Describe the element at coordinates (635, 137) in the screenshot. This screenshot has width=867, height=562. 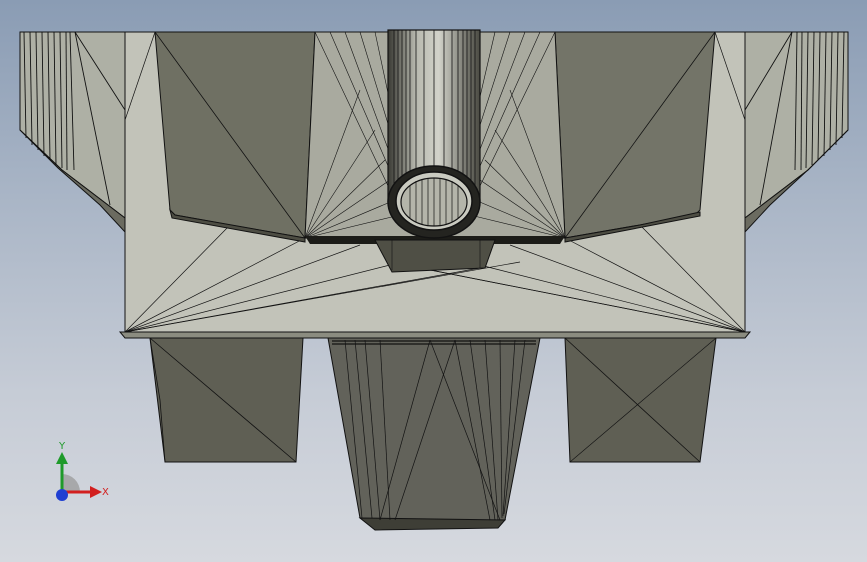
I see `pocket-right` at that location.